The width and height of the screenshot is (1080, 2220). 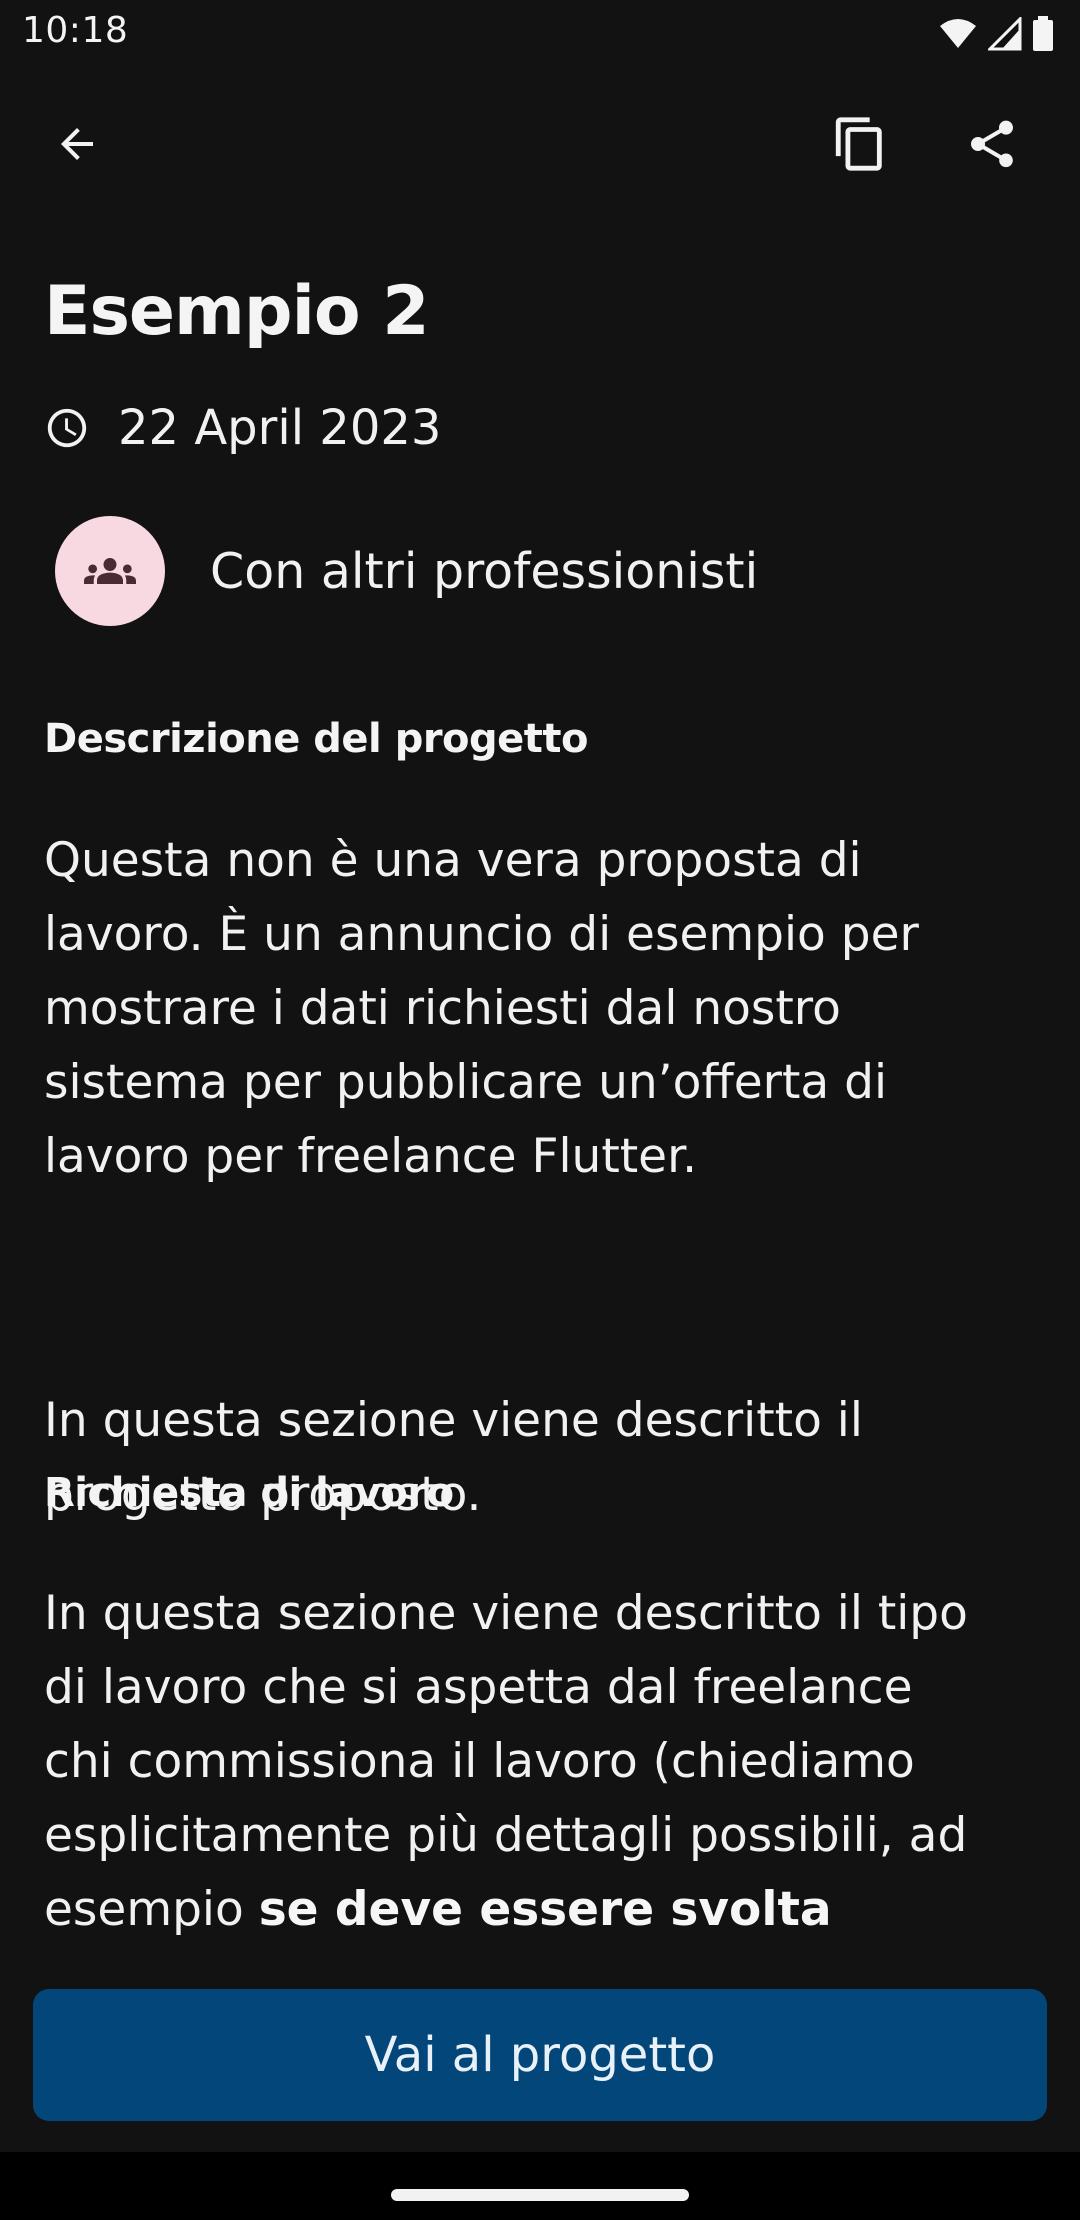 I want to click on go-to-project-label: Vai al progetto, so click(x=540, y=2055).